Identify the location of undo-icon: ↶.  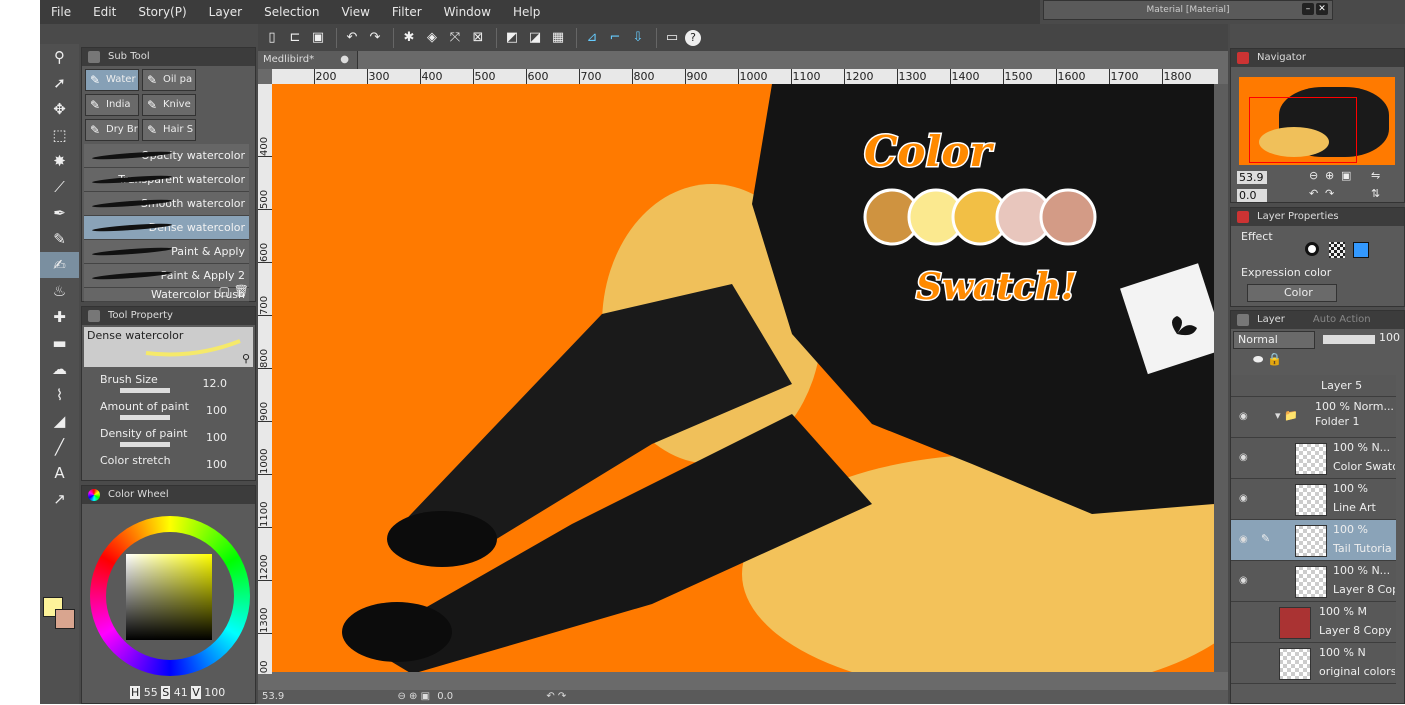
(352, 38).